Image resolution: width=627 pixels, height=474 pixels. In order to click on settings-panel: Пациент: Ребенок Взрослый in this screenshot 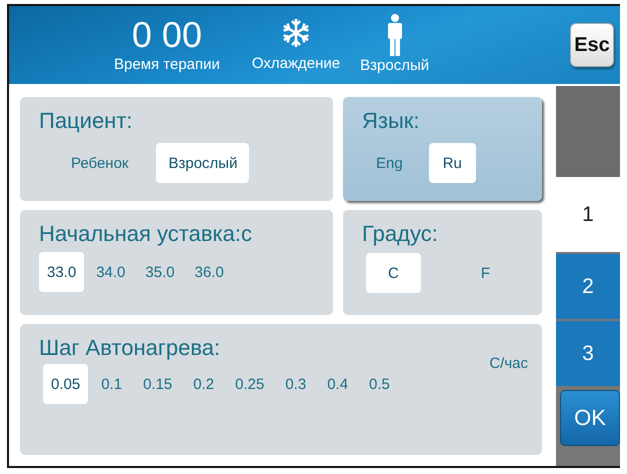, I will do `click(176, 149)`.